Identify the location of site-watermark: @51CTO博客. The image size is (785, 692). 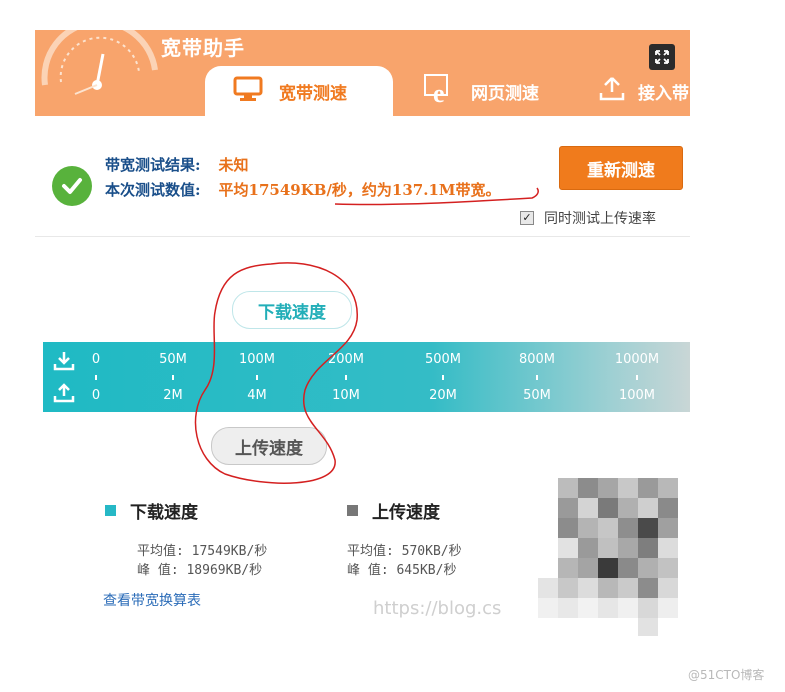
(726, 675).